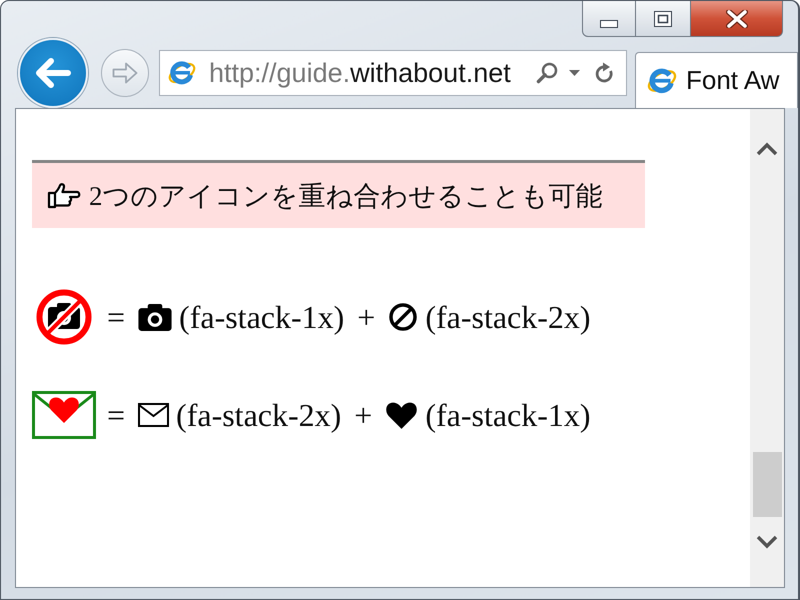  I want to click on minimize-button, so click(609, 19).